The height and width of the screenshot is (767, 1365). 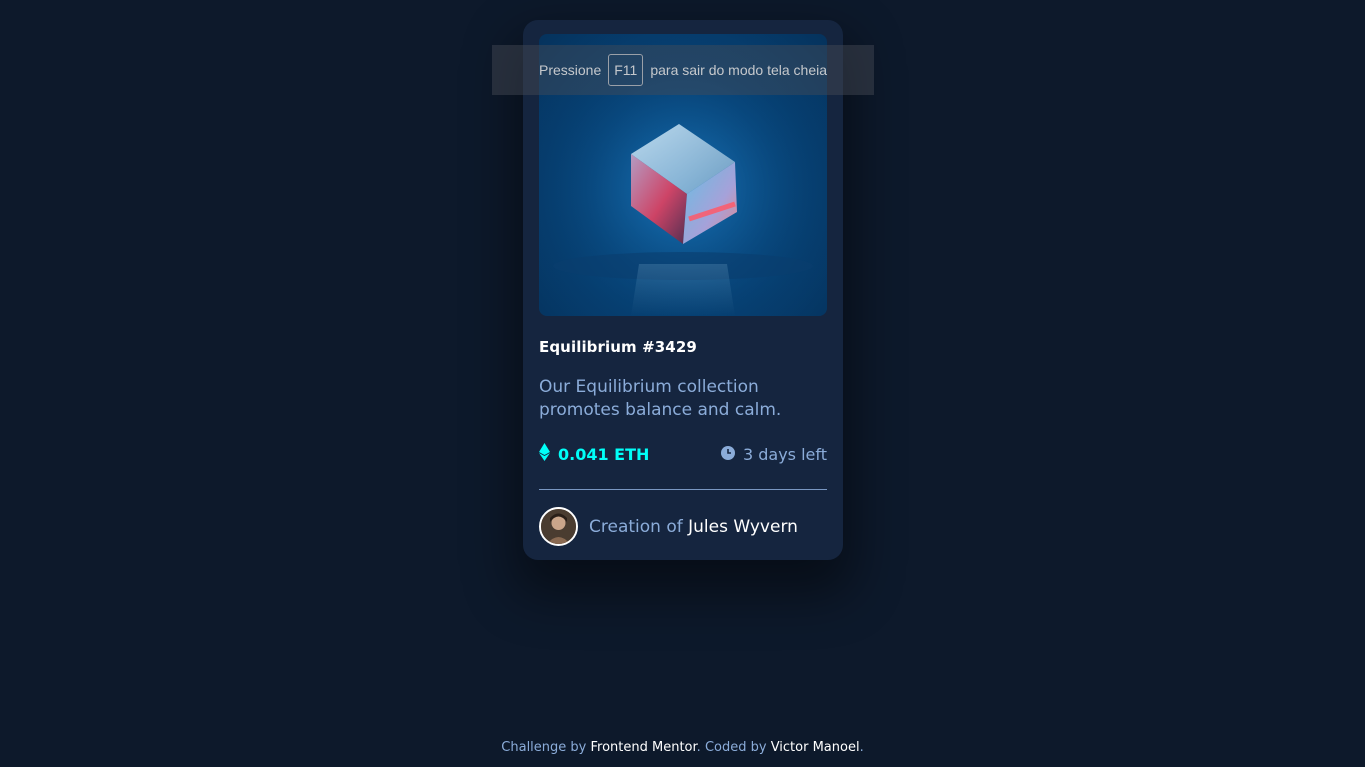 I want to click on divider, so click(x=683, y=489).